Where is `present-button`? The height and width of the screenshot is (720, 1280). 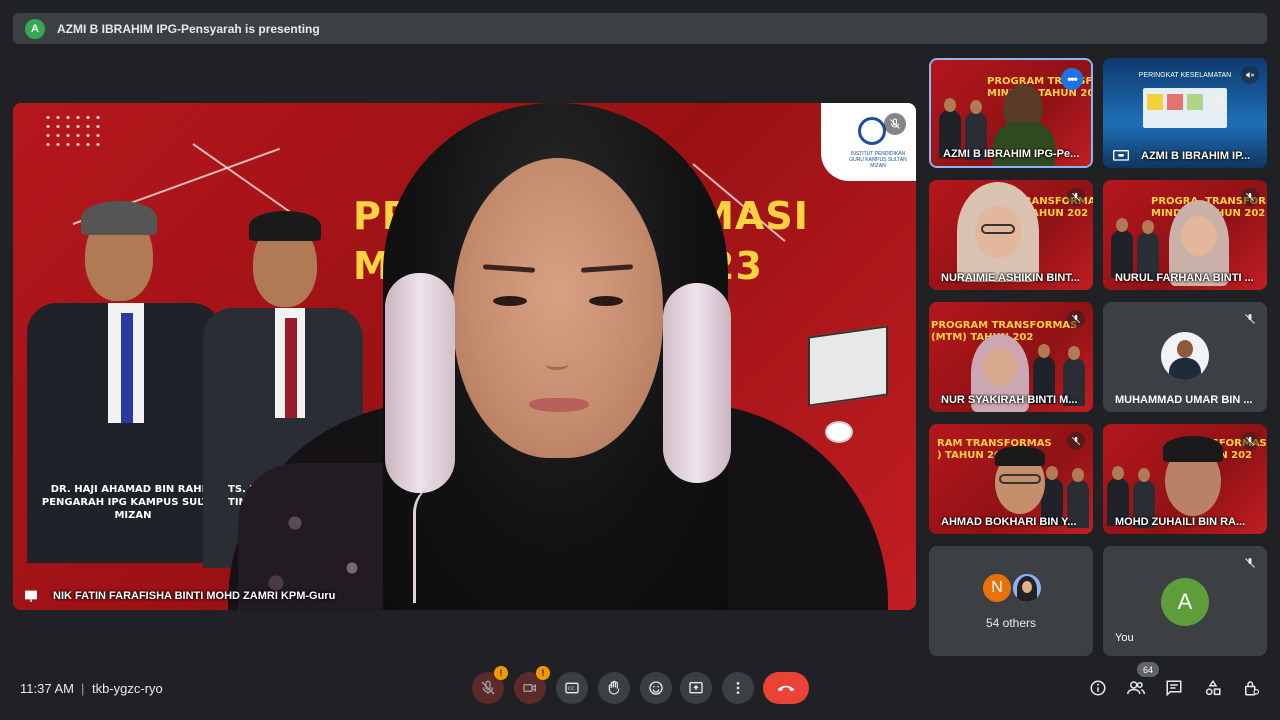 present-button is located at coordinates (696, 688).